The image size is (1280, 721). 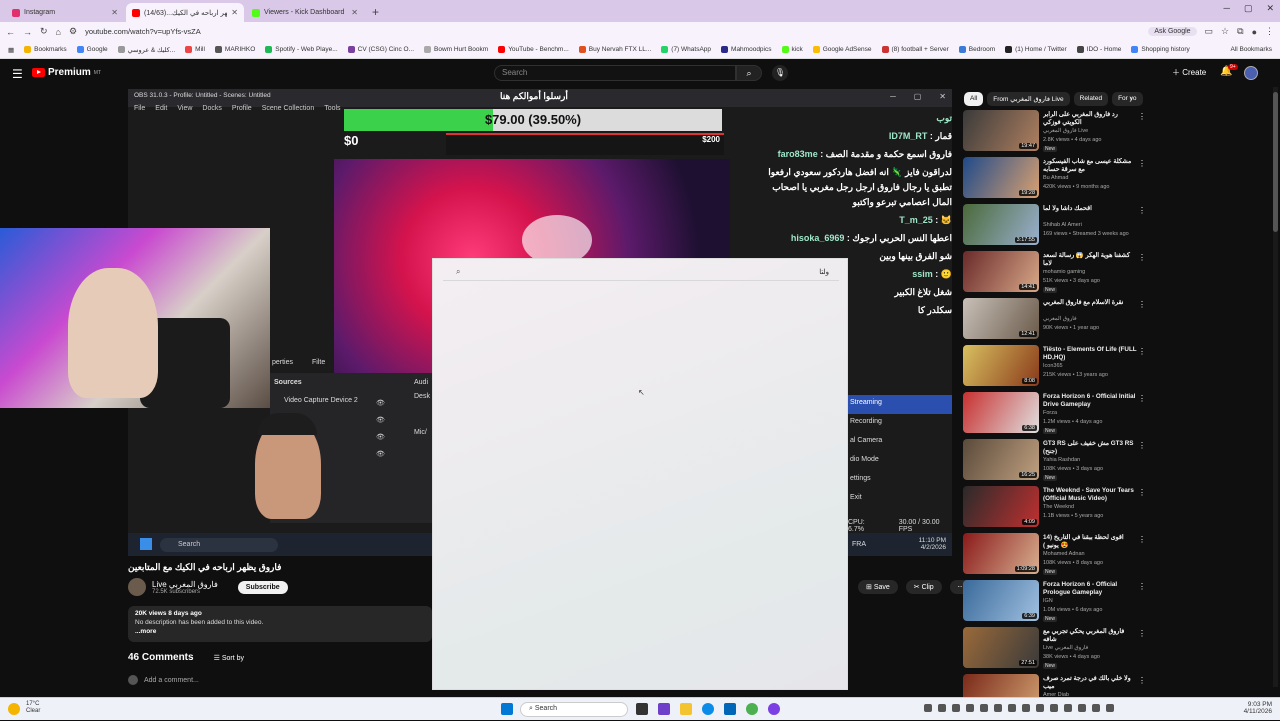 I want to click on home-icon: ⌂, so click(x=58, y=32).